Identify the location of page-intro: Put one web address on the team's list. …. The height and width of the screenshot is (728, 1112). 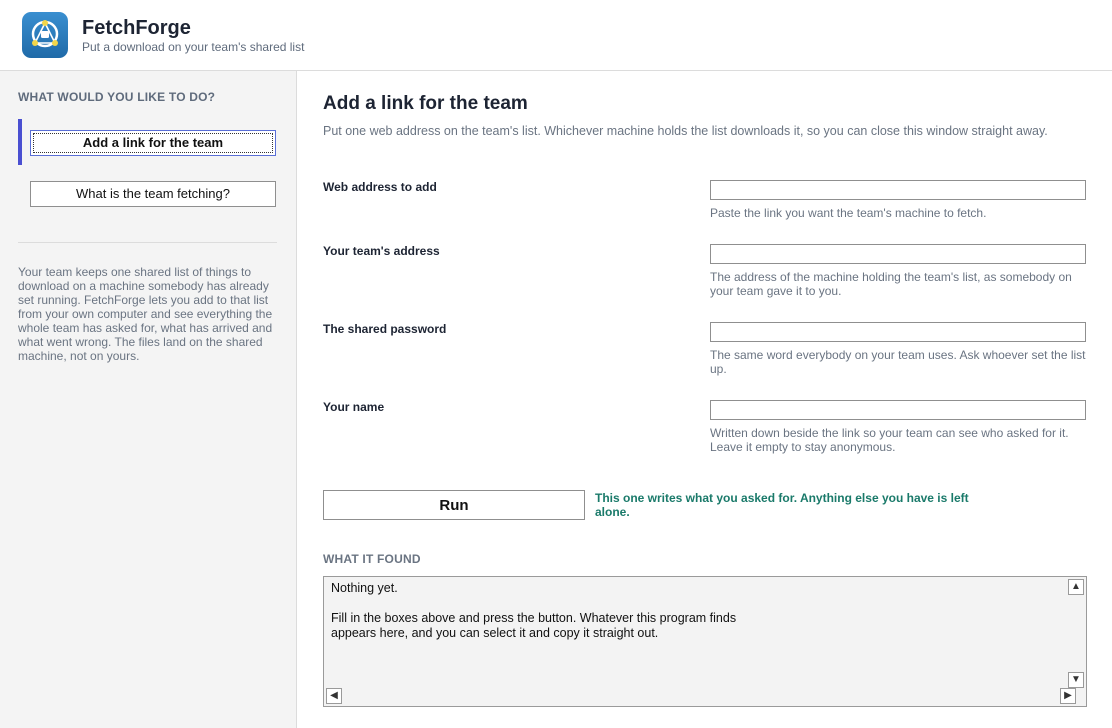
(685, 131).